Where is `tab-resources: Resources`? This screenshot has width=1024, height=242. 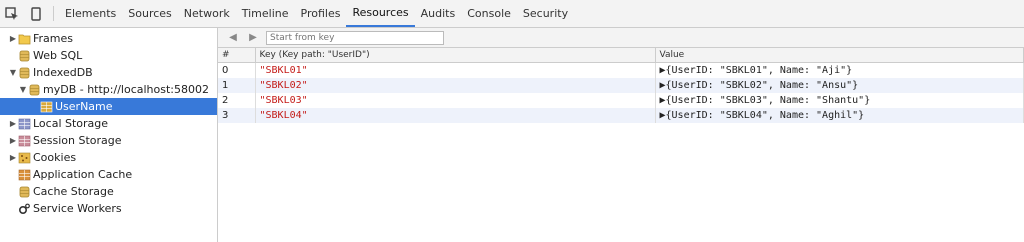 tab-resources: Resources is located at coordinates (380, 13).